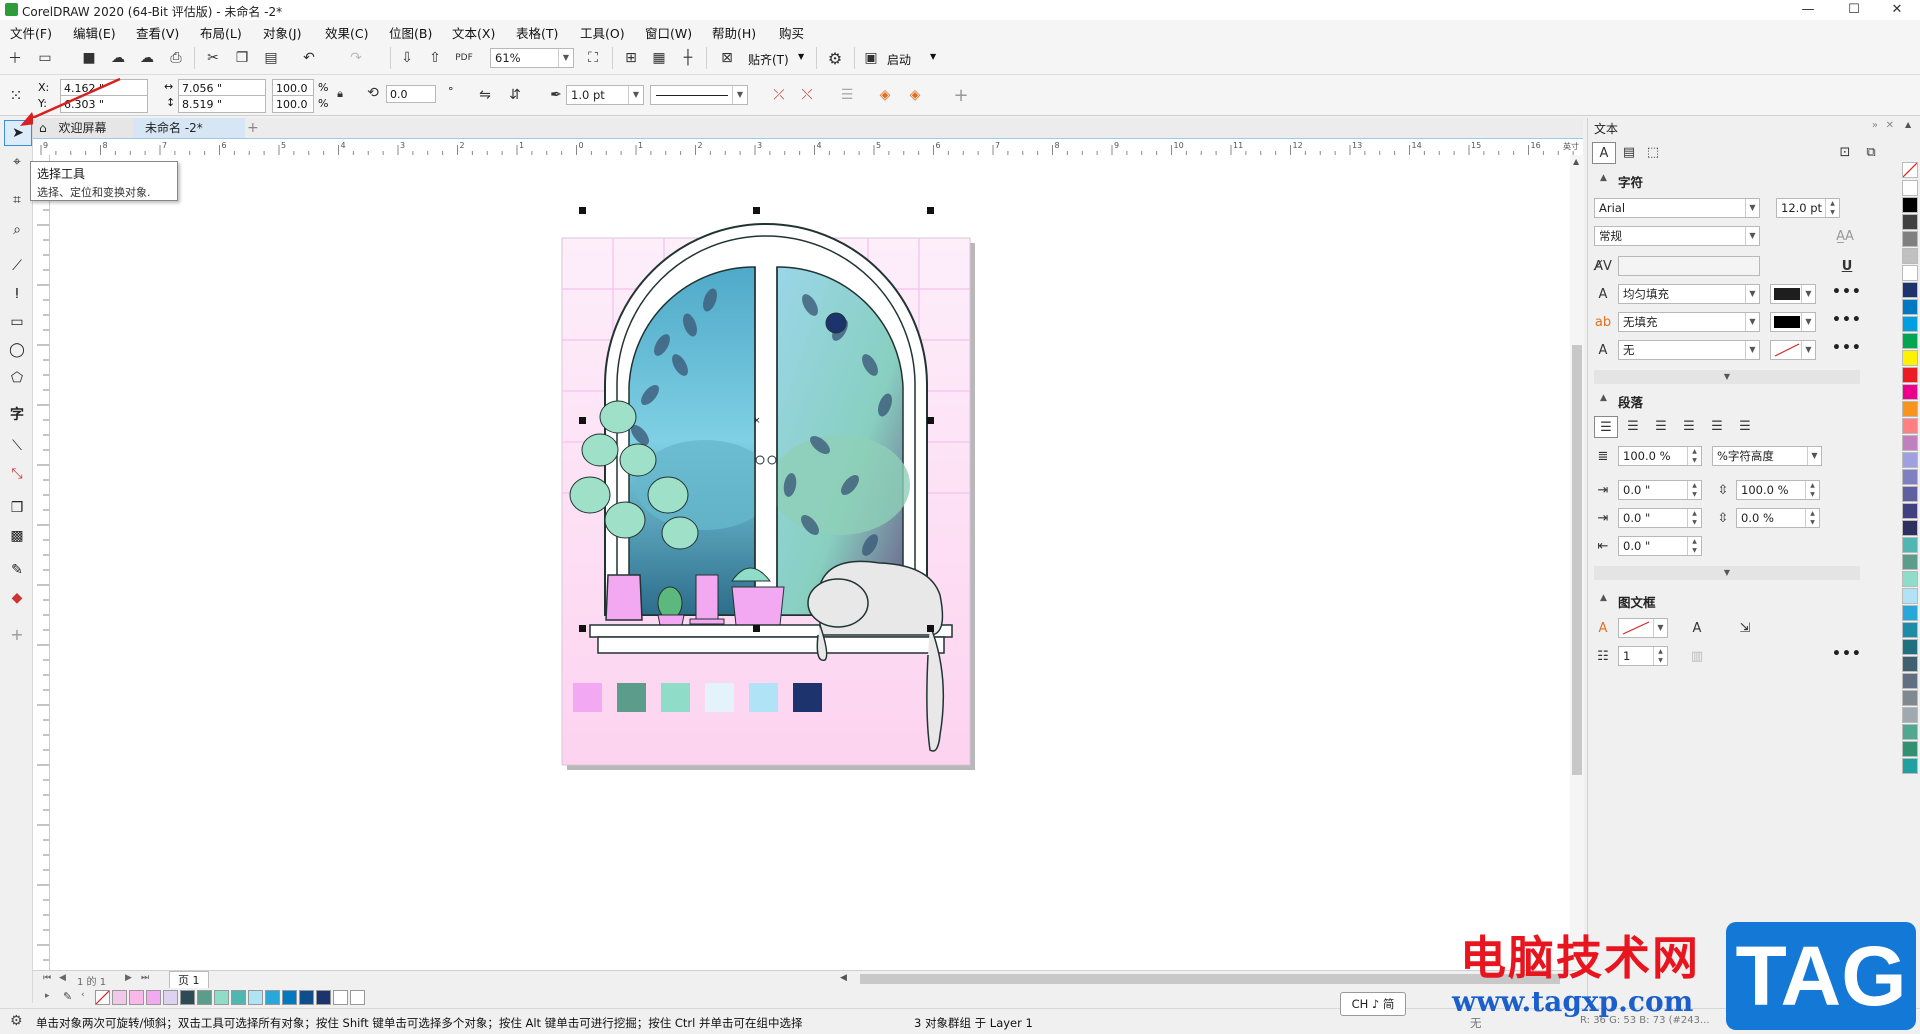 Image resolution: width=1920 pixels, height=1034 pixels. I want to click on save-icon: ■, so click(89, 58).